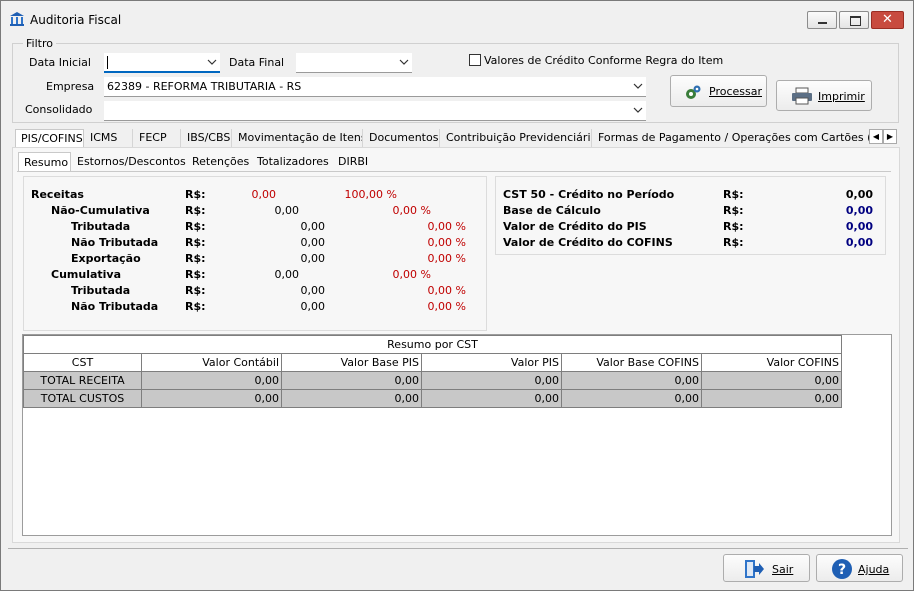 This screenshot has width=914, height=591. Describe the element at coordinates (355, 161) in the screenshot. I see `tab-dirbi: DIRBI` at that location.